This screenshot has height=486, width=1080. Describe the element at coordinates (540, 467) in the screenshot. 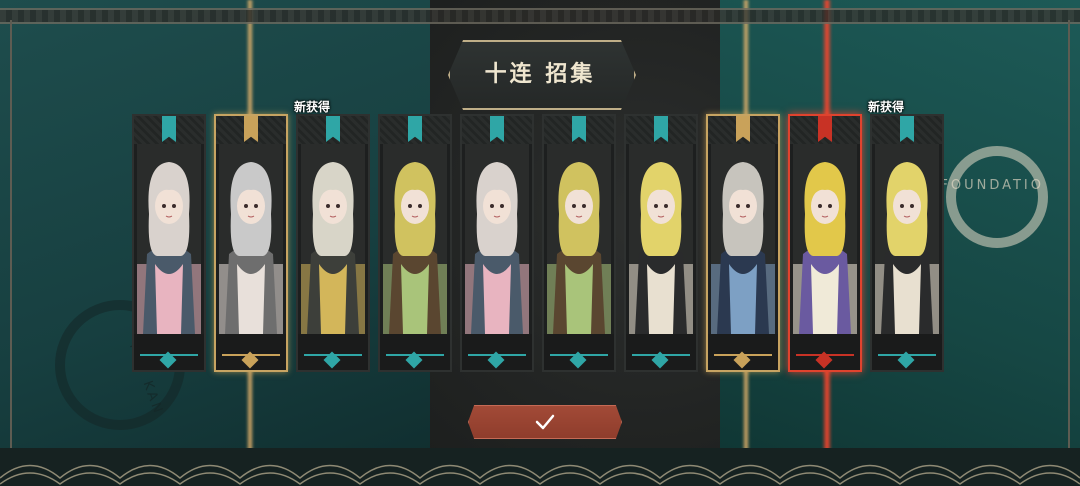

I see `wave-pattern-footer` at that location.